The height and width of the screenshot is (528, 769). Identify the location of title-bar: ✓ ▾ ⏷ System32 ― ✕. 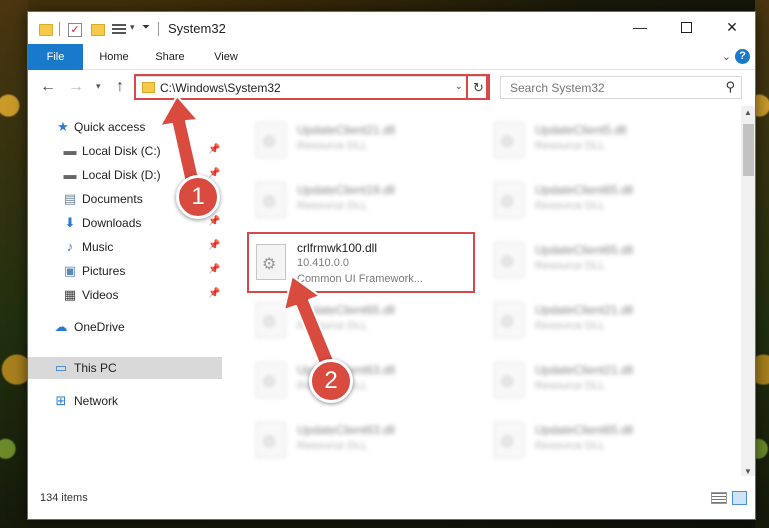
(391, 28).